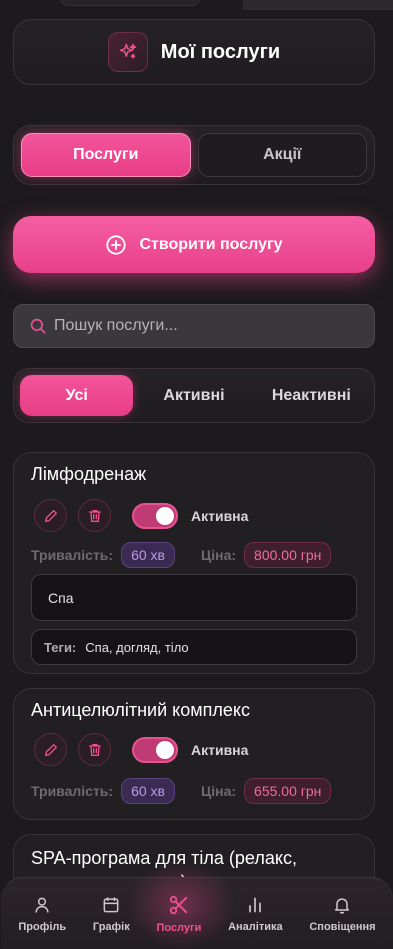 The image size is (393, 949). What do you see at coordinates (288, 791) in the screenshot?
I see `price-badge: 655.00 грн` at bounding box center [288, 791].